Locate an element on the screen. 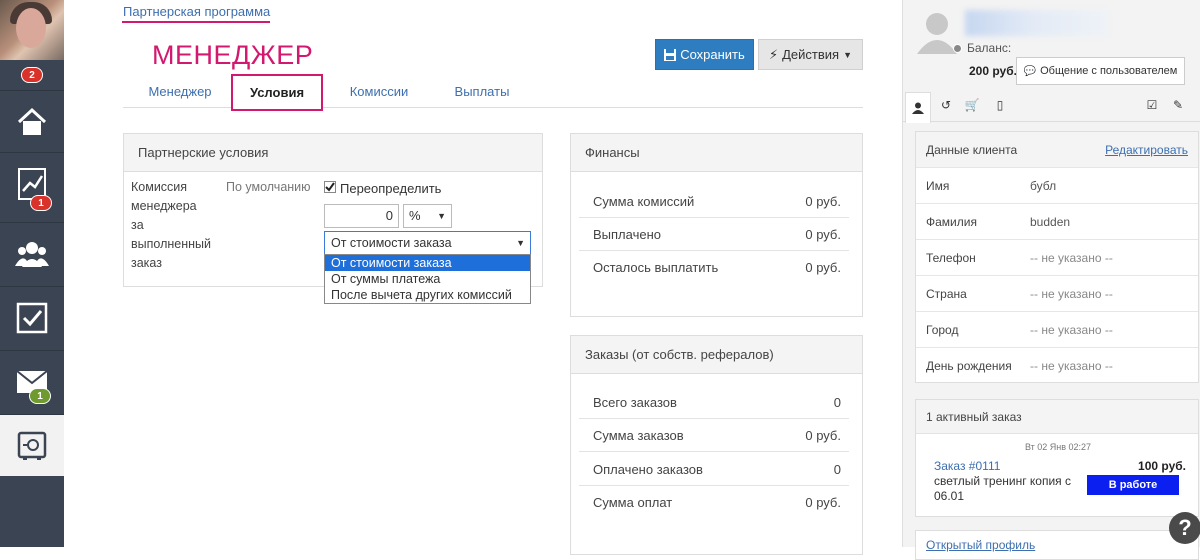 The image size is (1200, 560). breadcrumb: Партнерская программа is located at coordinates (196, 11).